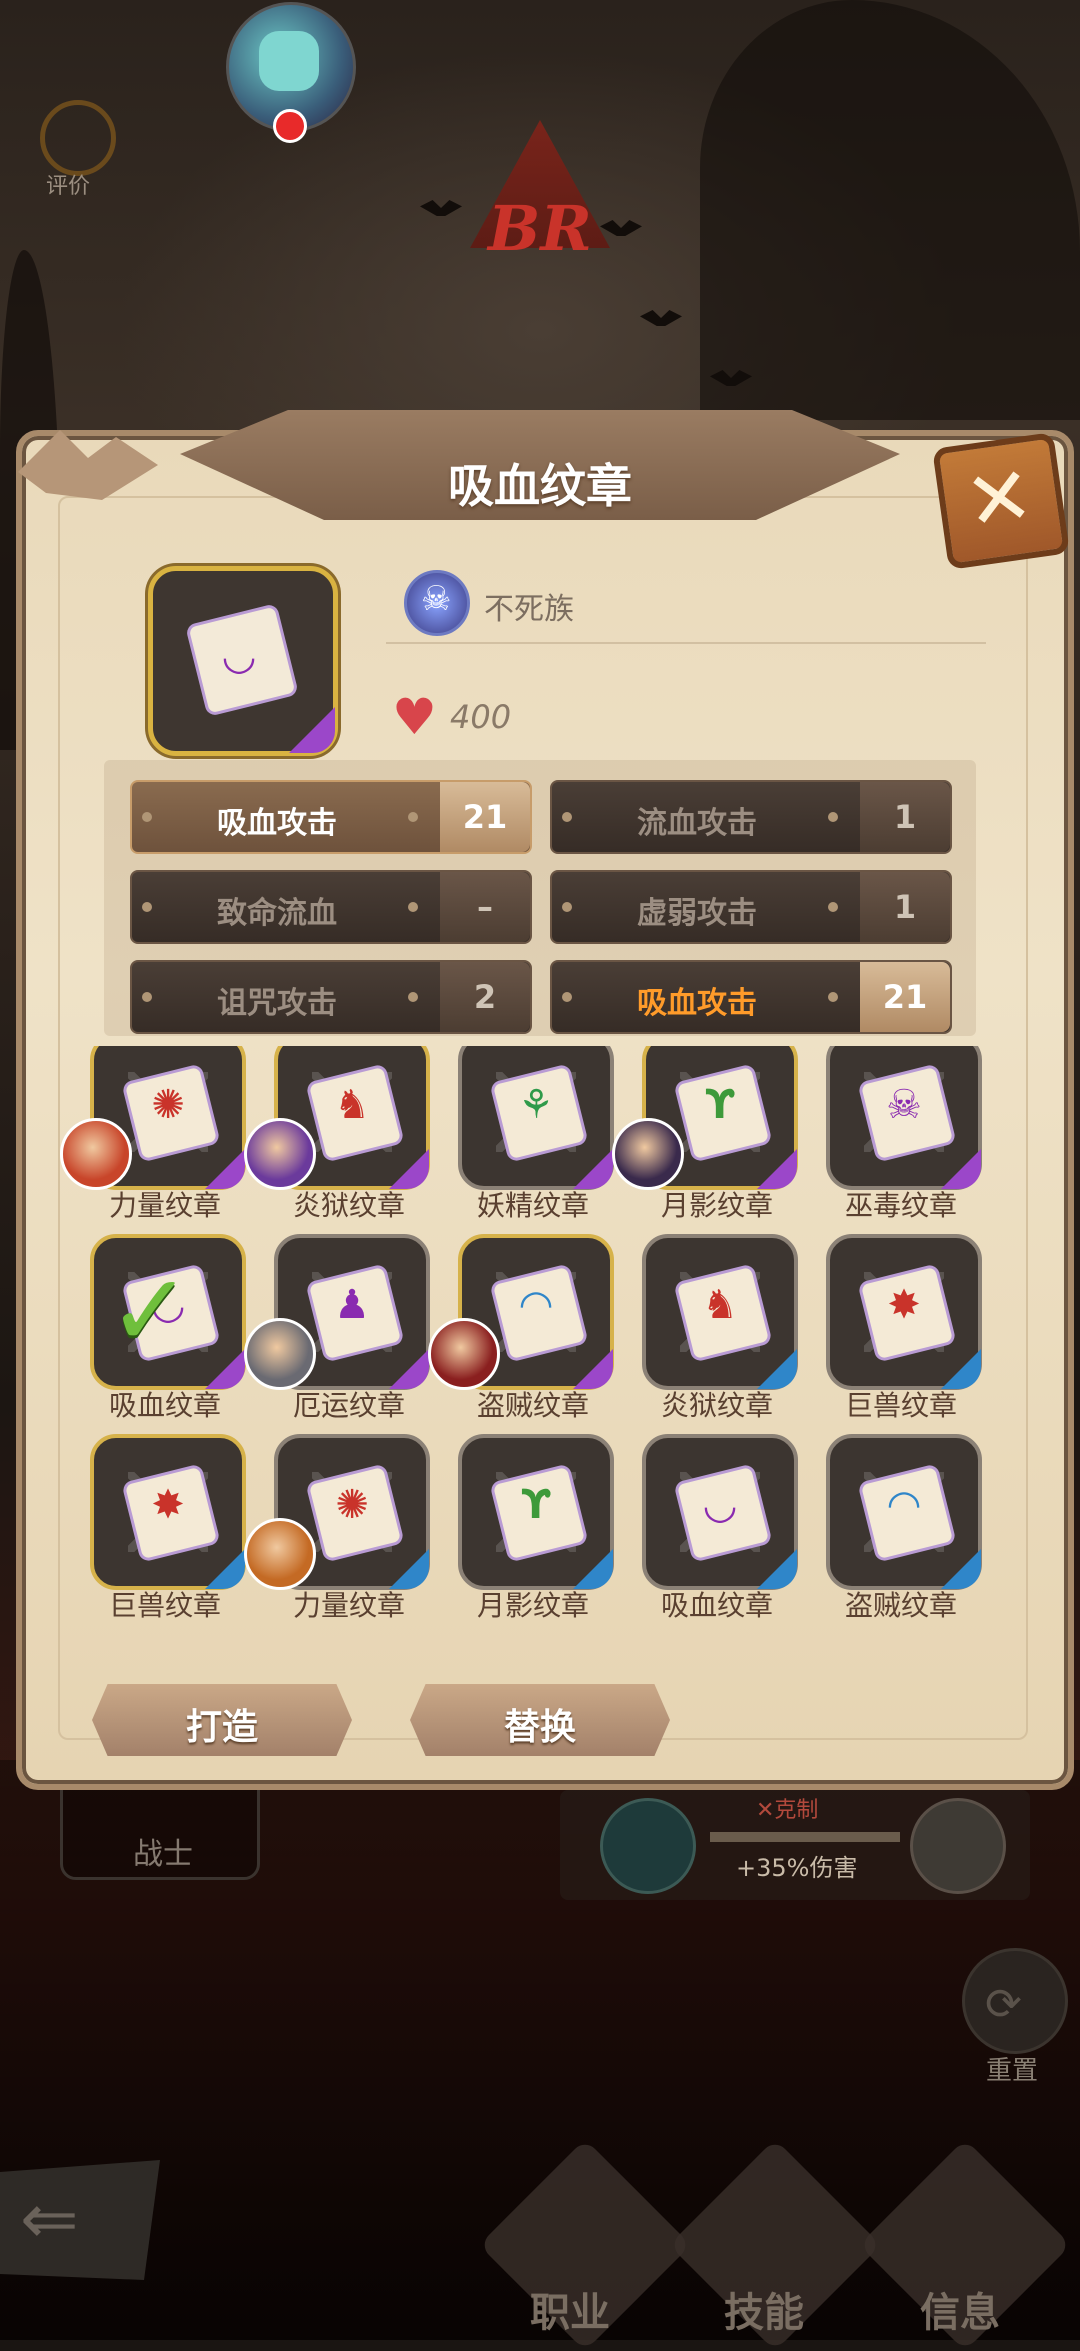 The image size is (1080, 2351). I want to click on selected-emblem-preview: ◡, so click(243, 661).